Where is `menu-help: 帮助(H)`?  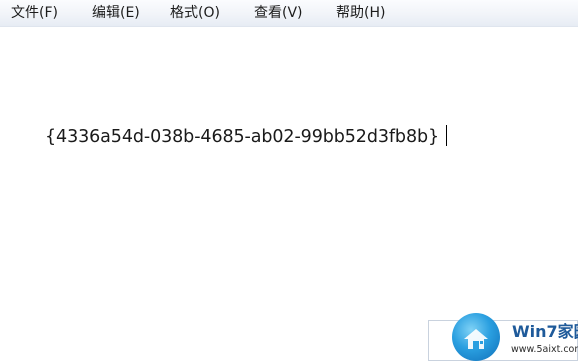
menu-help: 帮助(H) is located at coordinates (360, 13).